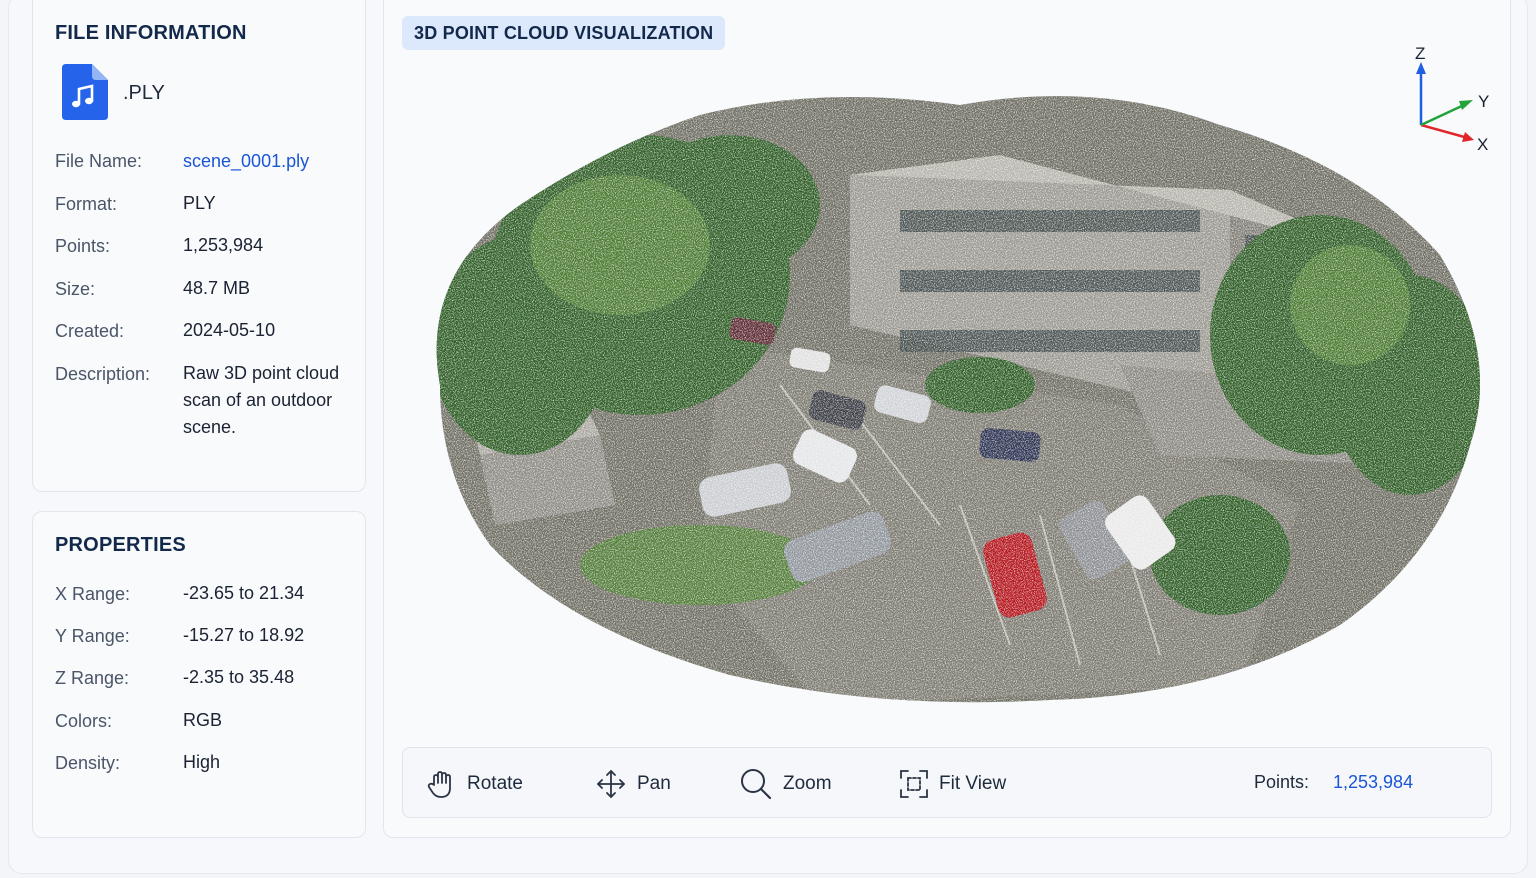 The width and height of the screenshot is (1536, 878). What do you see at coordinates (1373, 782) in the screenshot?
I see `toolbar-points-value: 1,253,984` at bounding box center [1373, 782].